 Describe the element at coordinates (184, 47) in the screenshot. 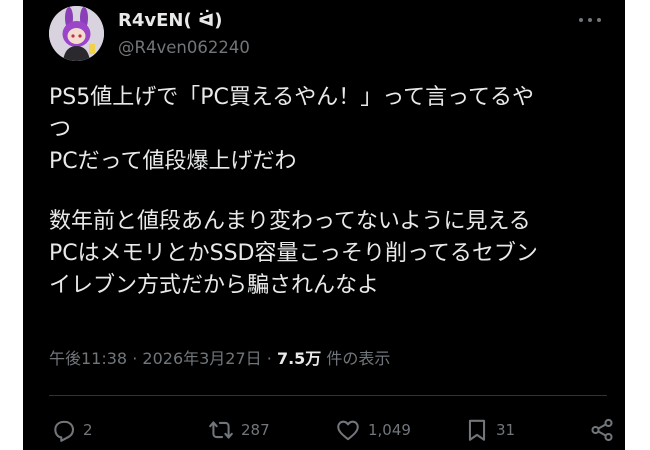

I see `user-handle: @R4ven062240` at that location.